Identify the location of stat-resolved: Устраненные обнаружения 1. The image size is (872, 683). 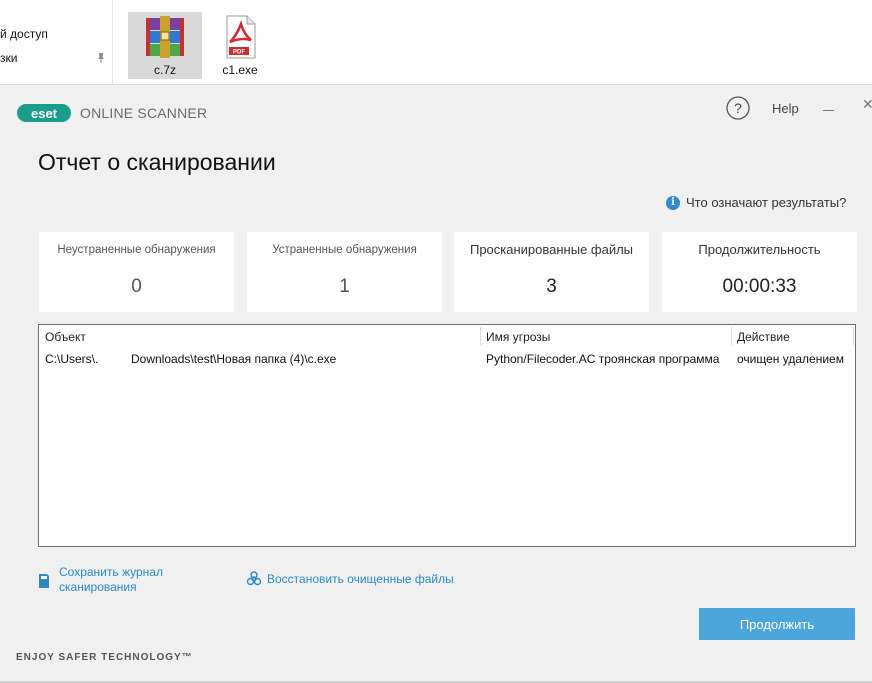
(344, 272).